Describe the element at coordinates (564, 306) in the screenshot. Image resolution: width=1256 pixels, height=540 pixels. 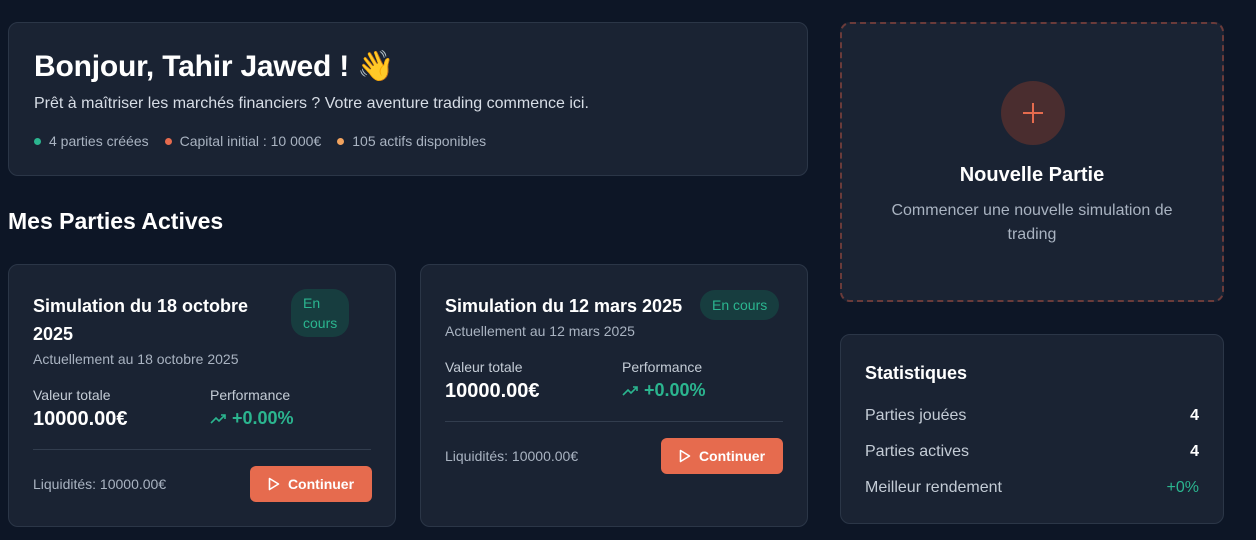
I see `game-title: Simulation du 12 mars 2025` at that location.